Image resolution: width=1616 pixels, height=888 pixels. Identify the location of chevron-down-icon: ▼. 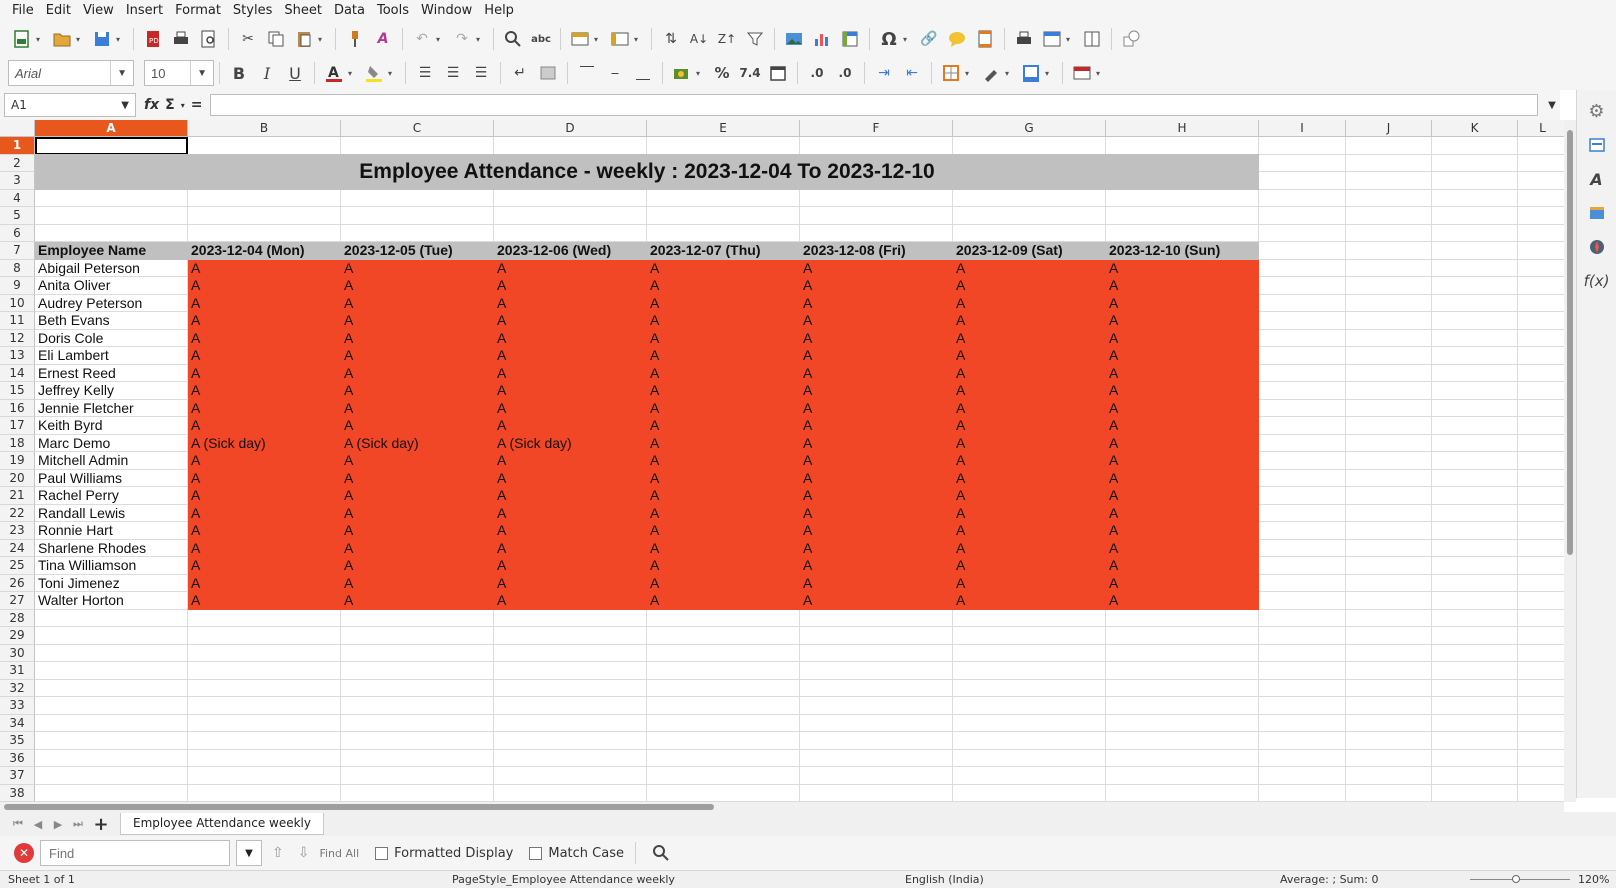
(125, 105).